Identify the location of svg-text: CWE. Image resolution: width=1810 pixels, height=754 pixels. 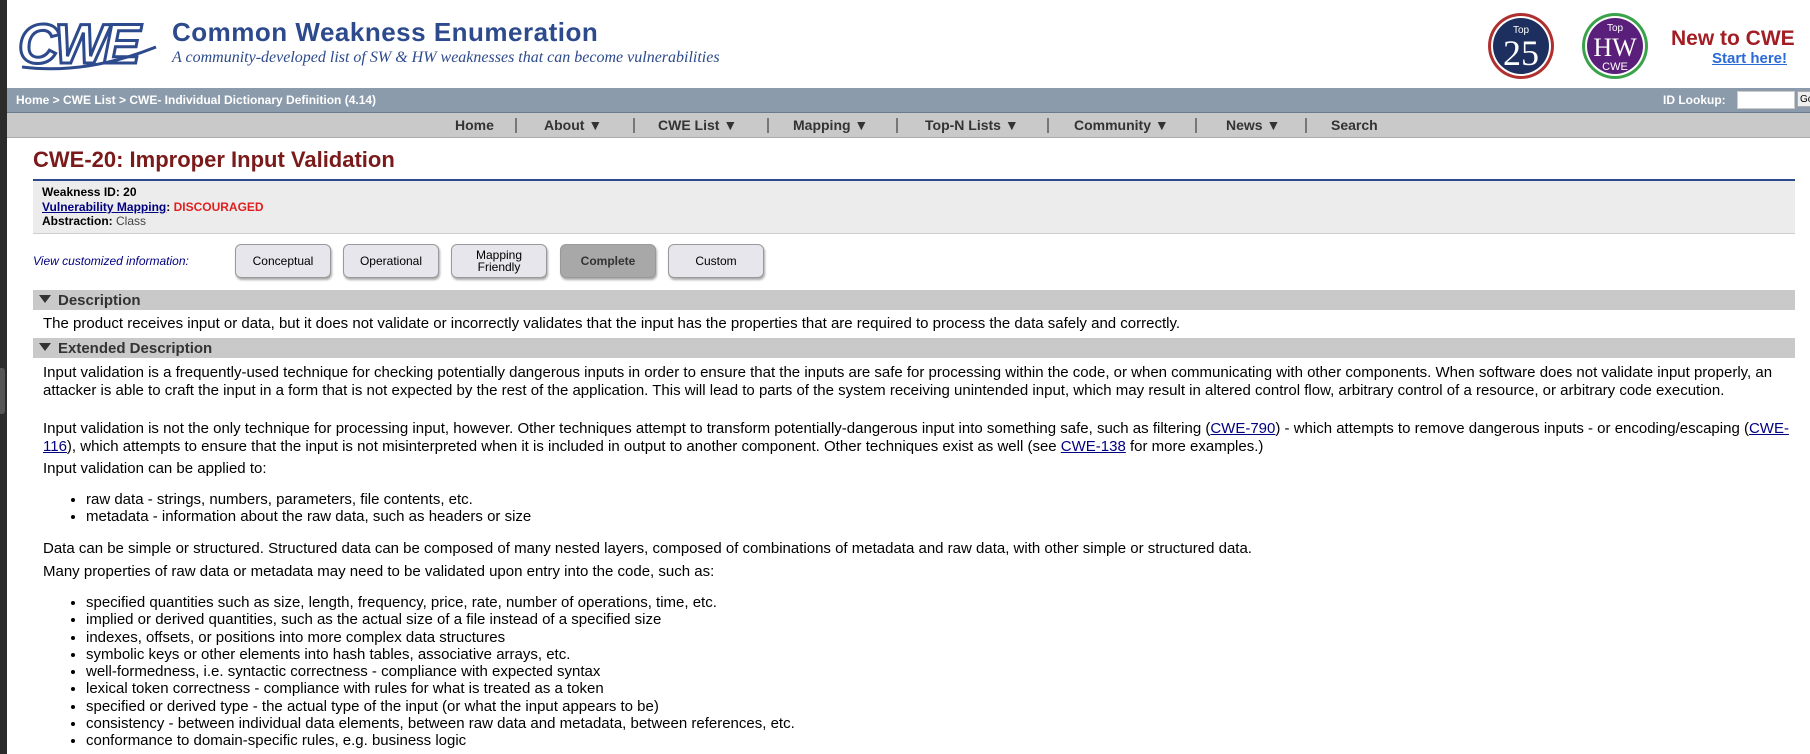
(80, 45).